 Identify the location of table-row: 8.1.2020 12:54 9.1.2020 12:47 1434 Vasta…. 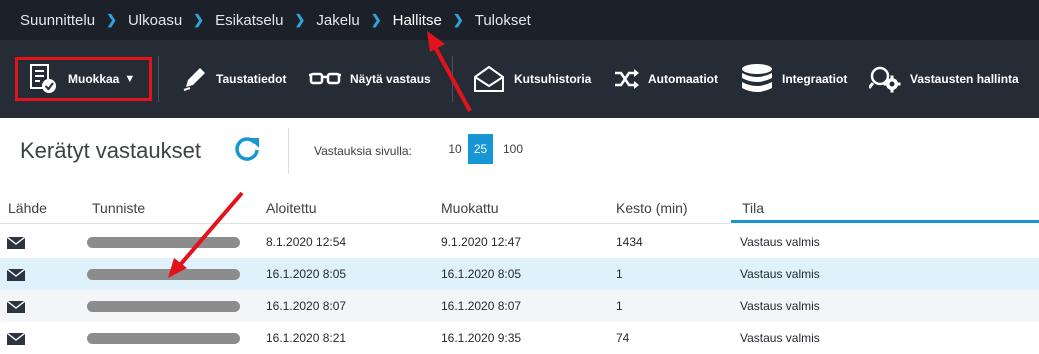
(519, 242).